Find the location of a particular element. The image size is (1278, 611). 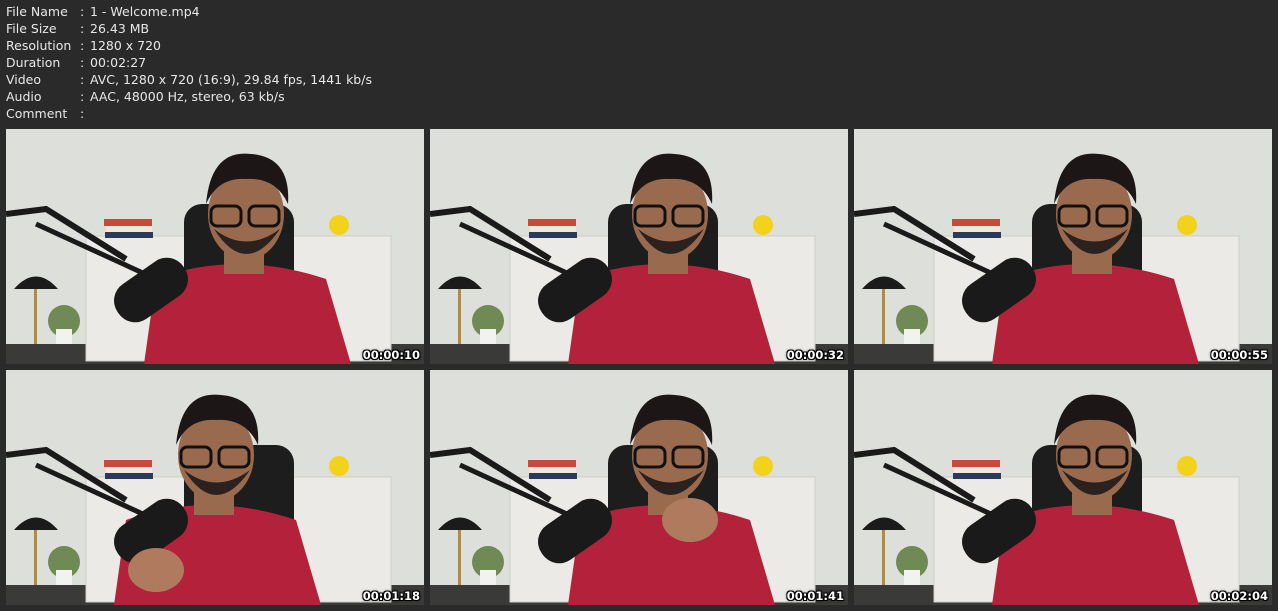

info-key: Duration is located at coordinates (33, 62).